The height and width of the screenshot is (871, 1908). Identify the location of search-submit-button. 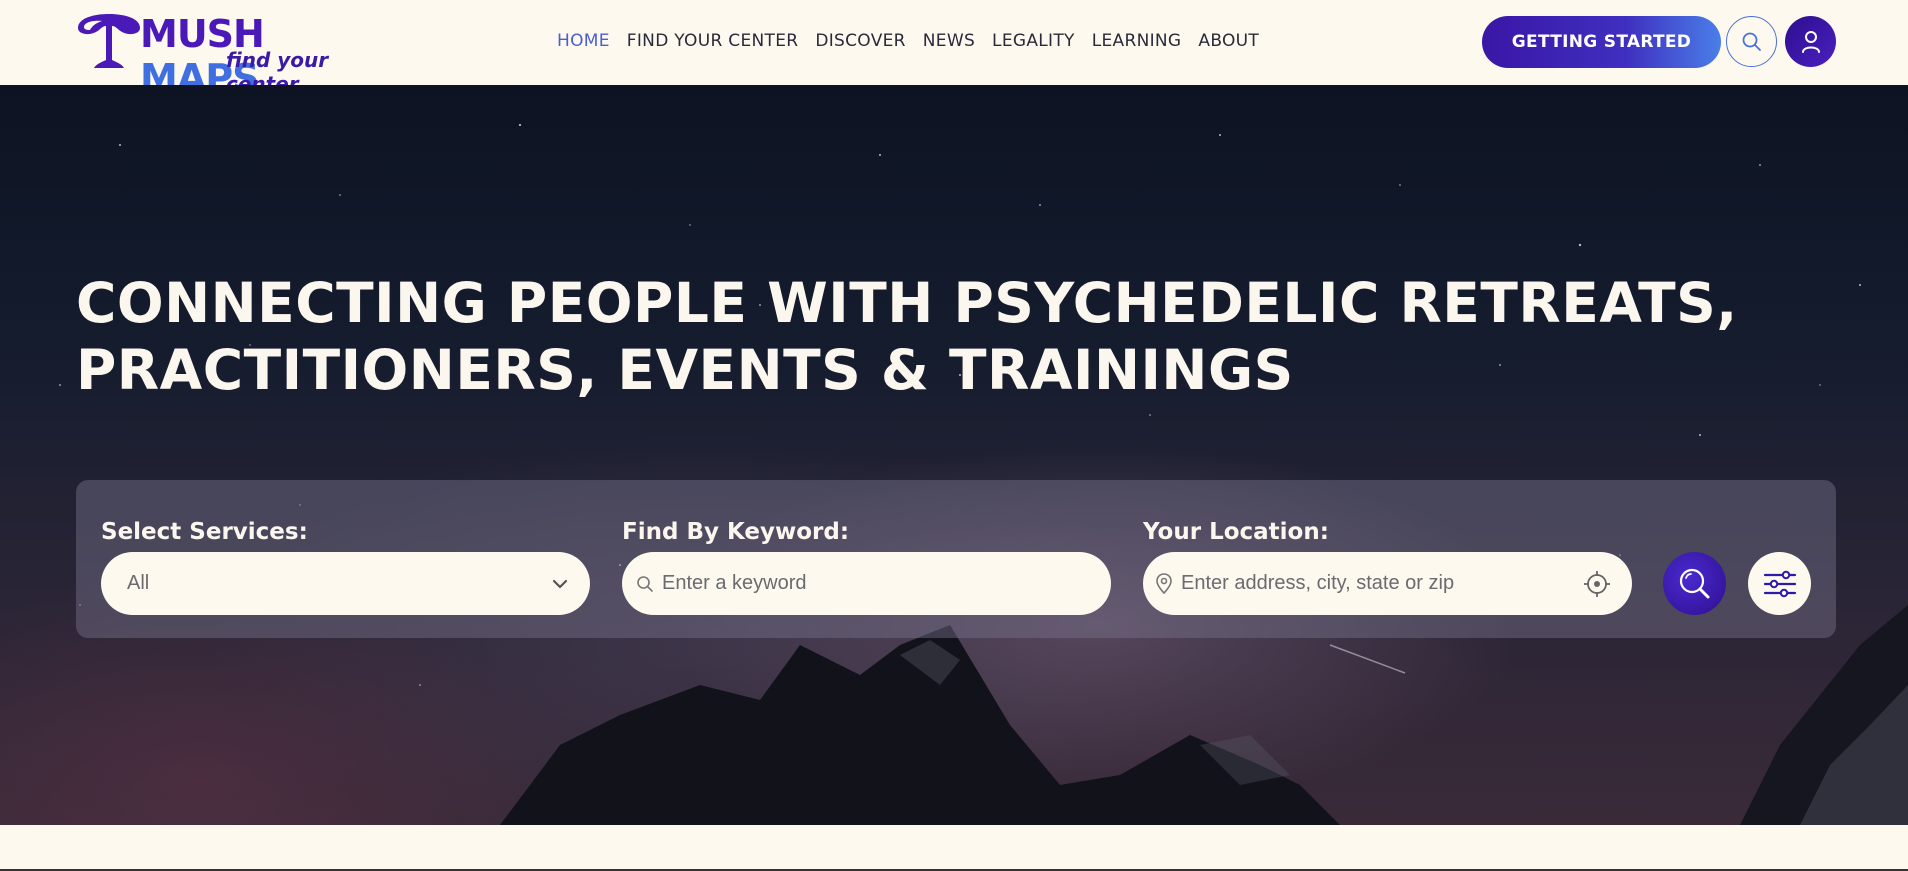
(1694, 583).